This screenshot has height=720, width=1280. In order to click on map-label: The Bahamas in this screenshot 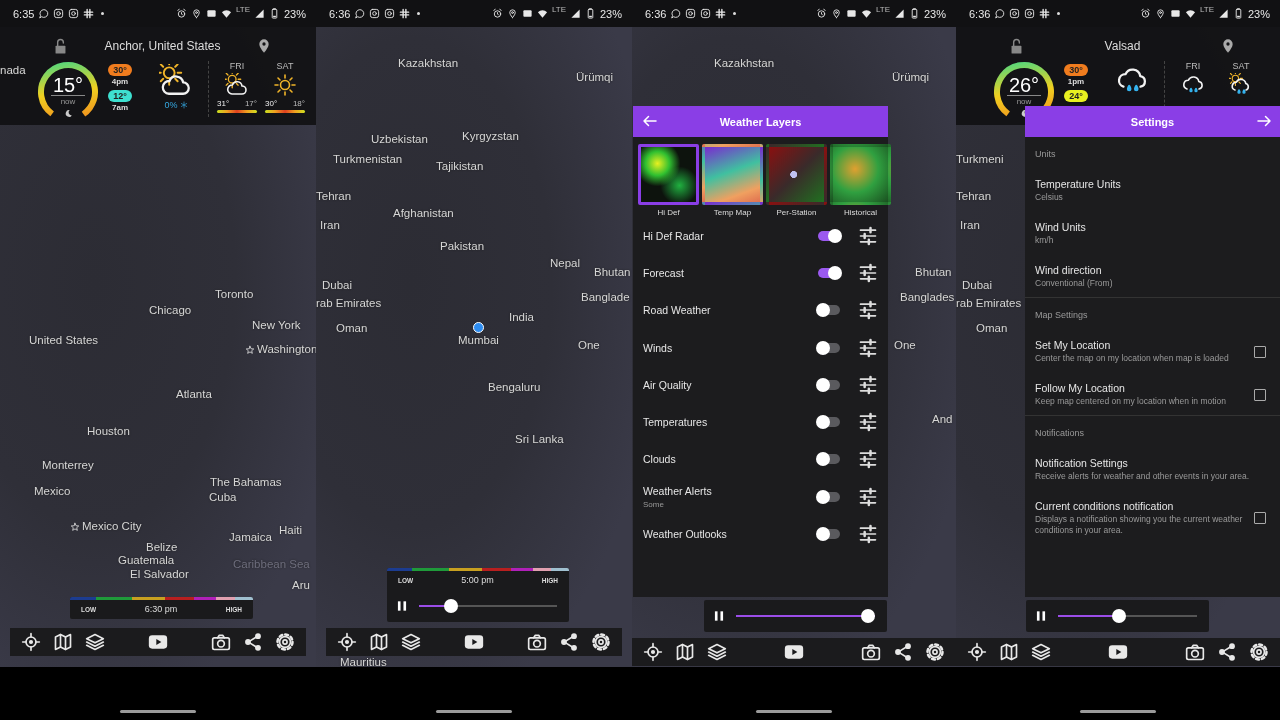, I will do `click(246, 482)`.